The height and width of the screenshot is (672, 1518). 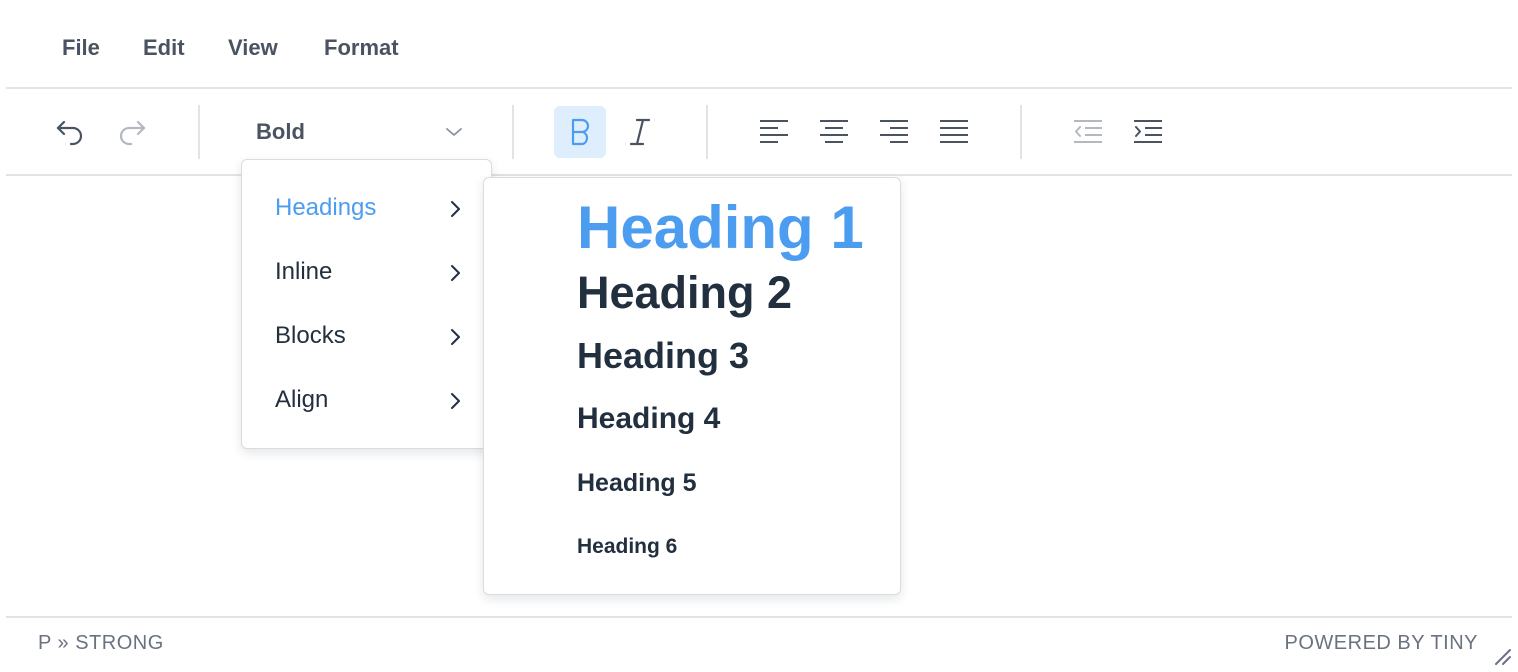 I want to click on resize-handle-icon, so click(x=1502, y=656).